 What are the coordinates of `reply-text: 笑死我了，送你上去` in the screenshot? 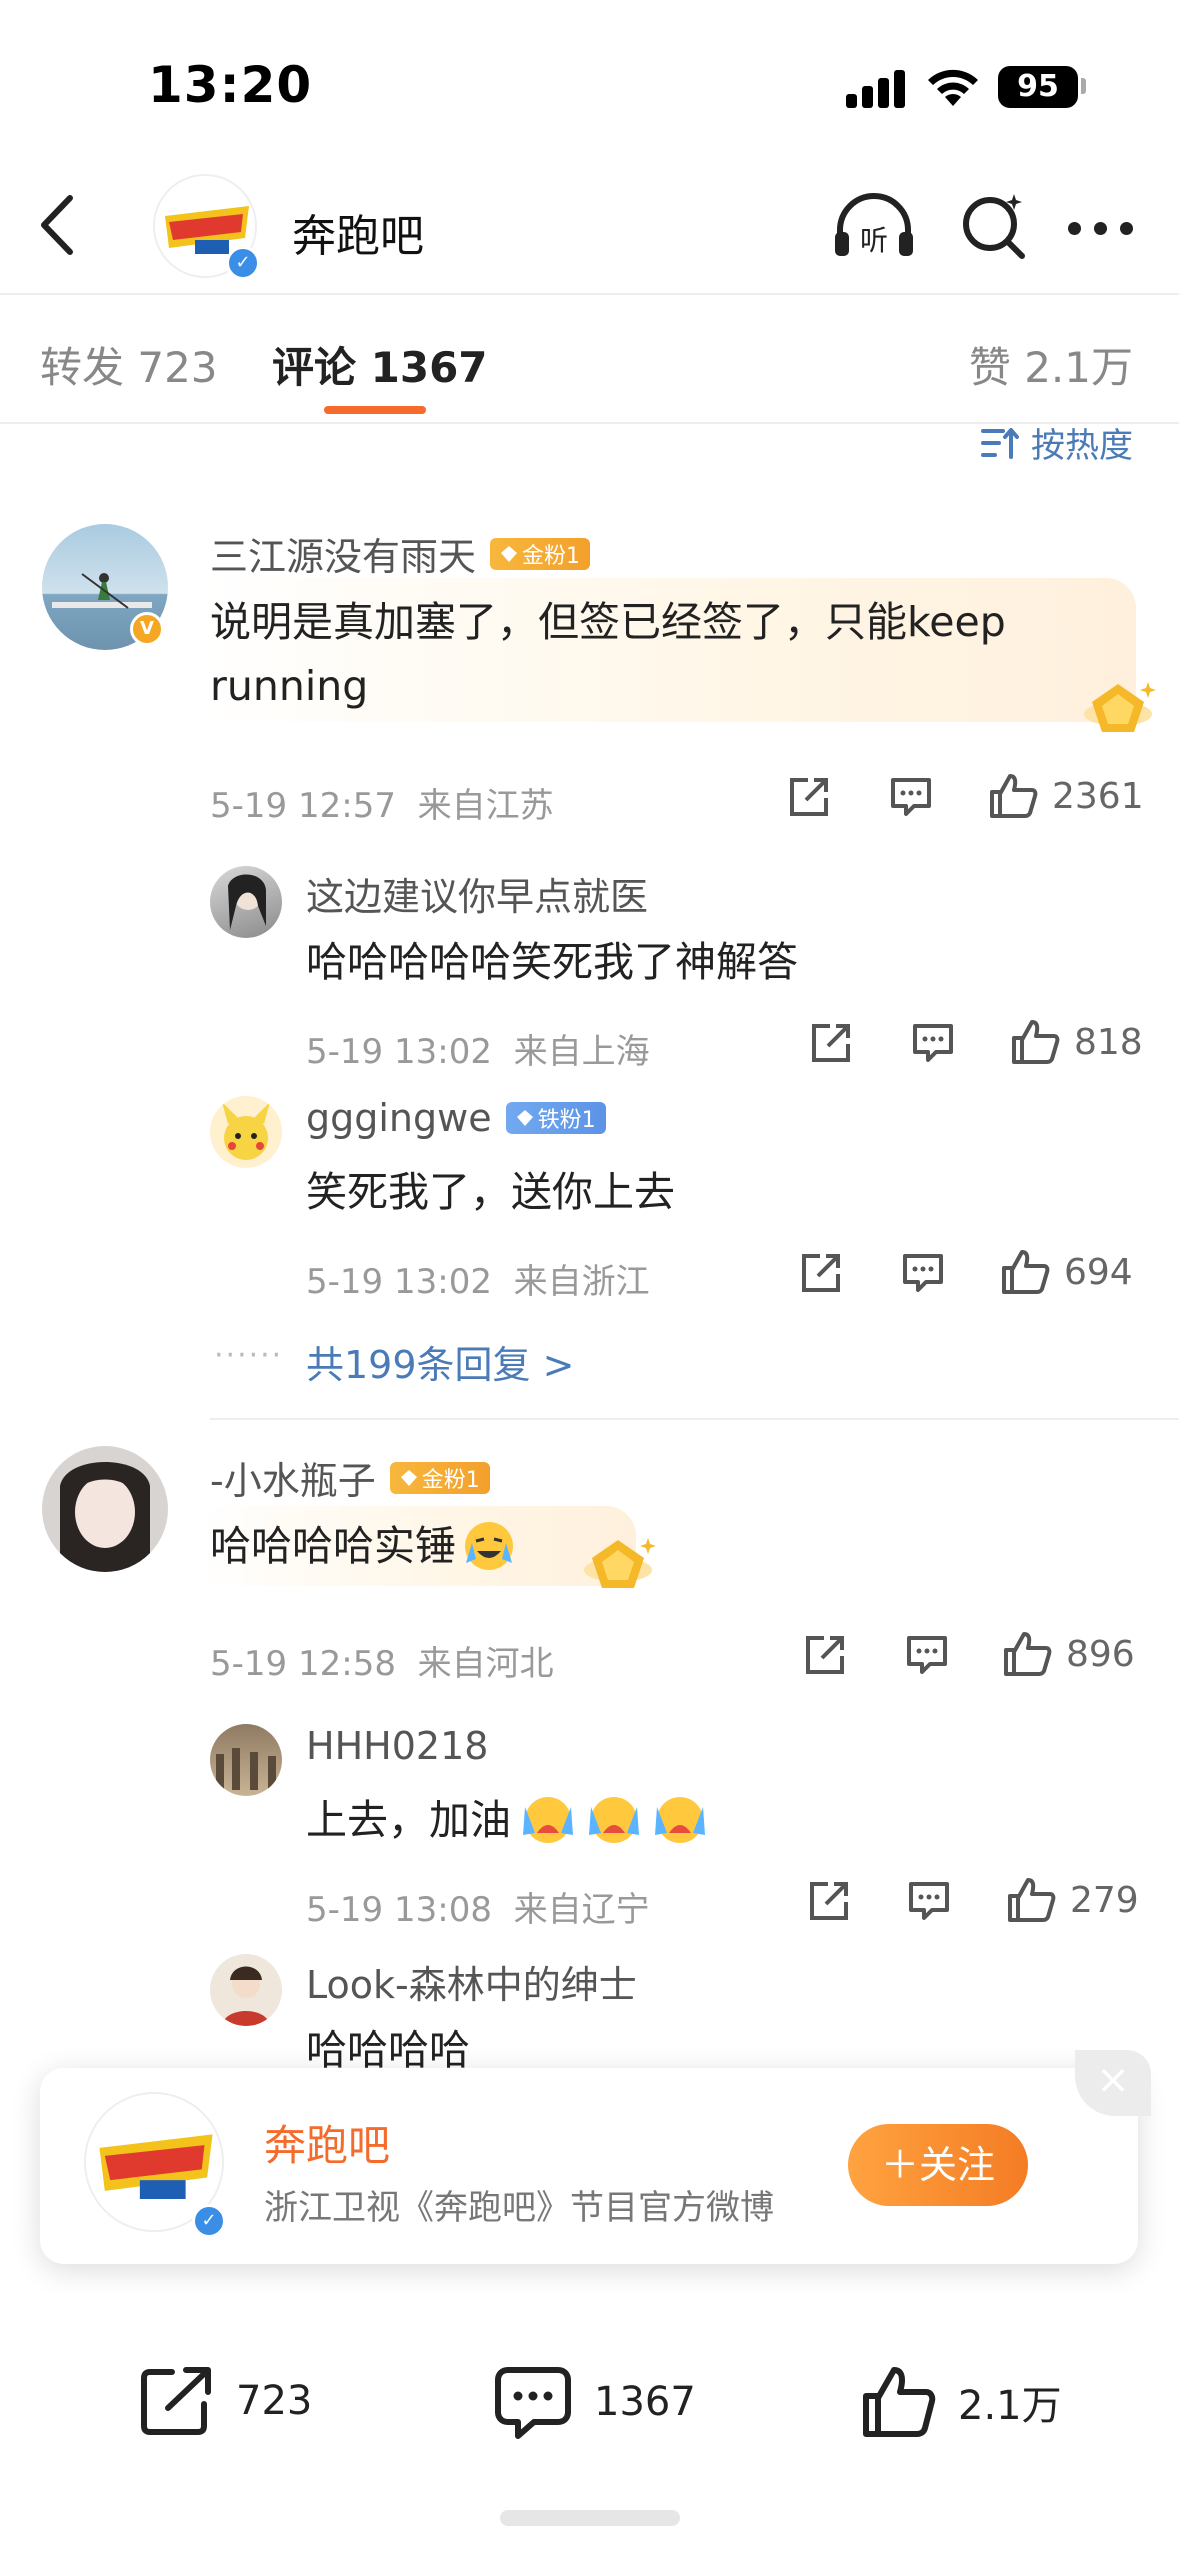 It's located at (490, 1192).